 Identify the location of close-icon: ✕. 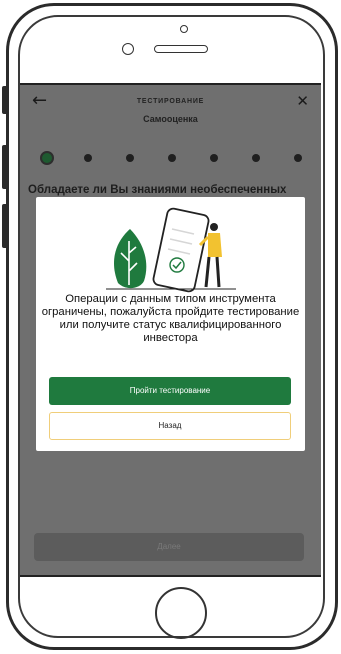
(302, 101).